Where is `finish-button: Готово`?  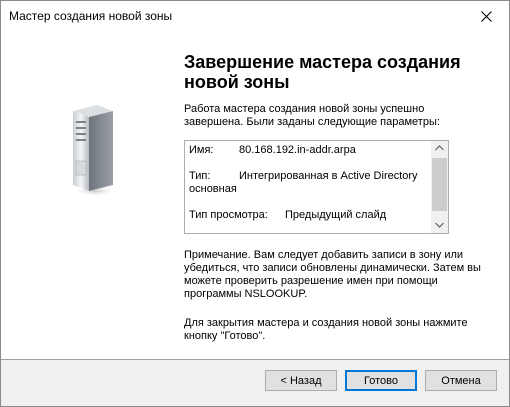
finish-button: Готово is located at coordinates (381, 380).